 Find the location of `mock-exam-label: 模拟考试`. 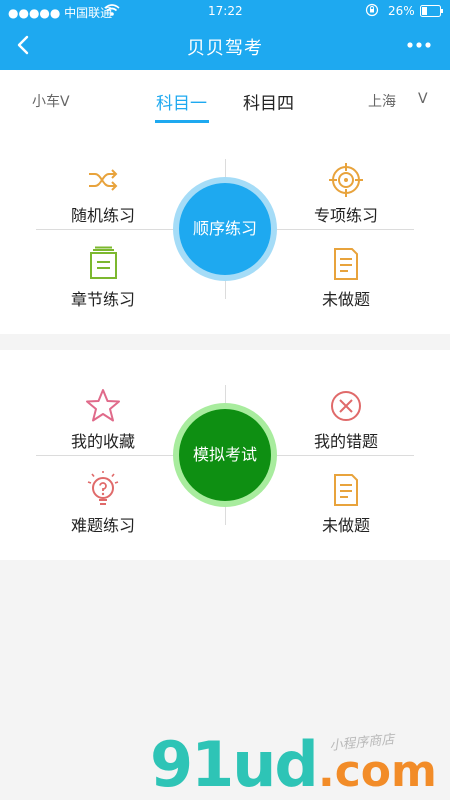

mock-exam-label: 模拟考试 is located at coordinates (225, 455).